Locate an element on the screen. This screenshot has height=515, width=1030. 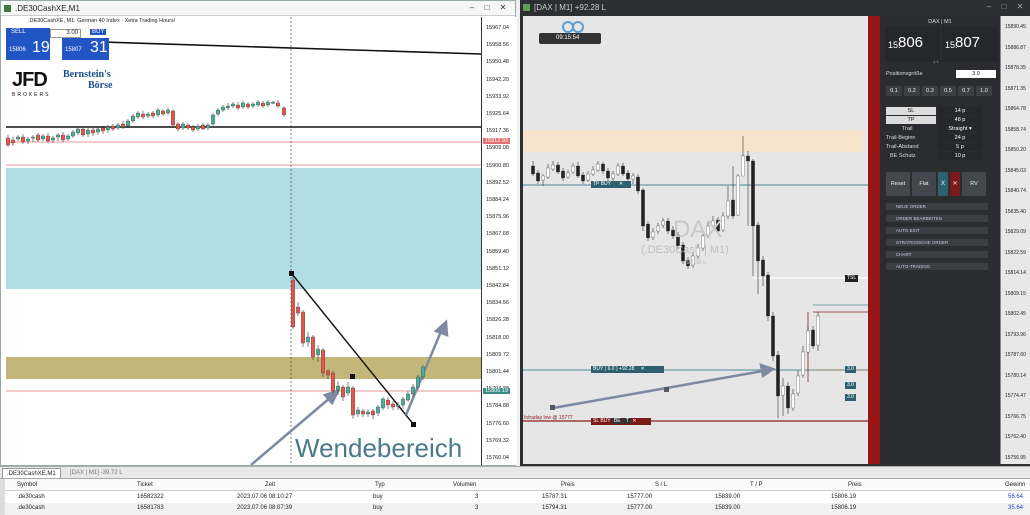
tp-value-input: 48 p is located at coordinates (960, 120).